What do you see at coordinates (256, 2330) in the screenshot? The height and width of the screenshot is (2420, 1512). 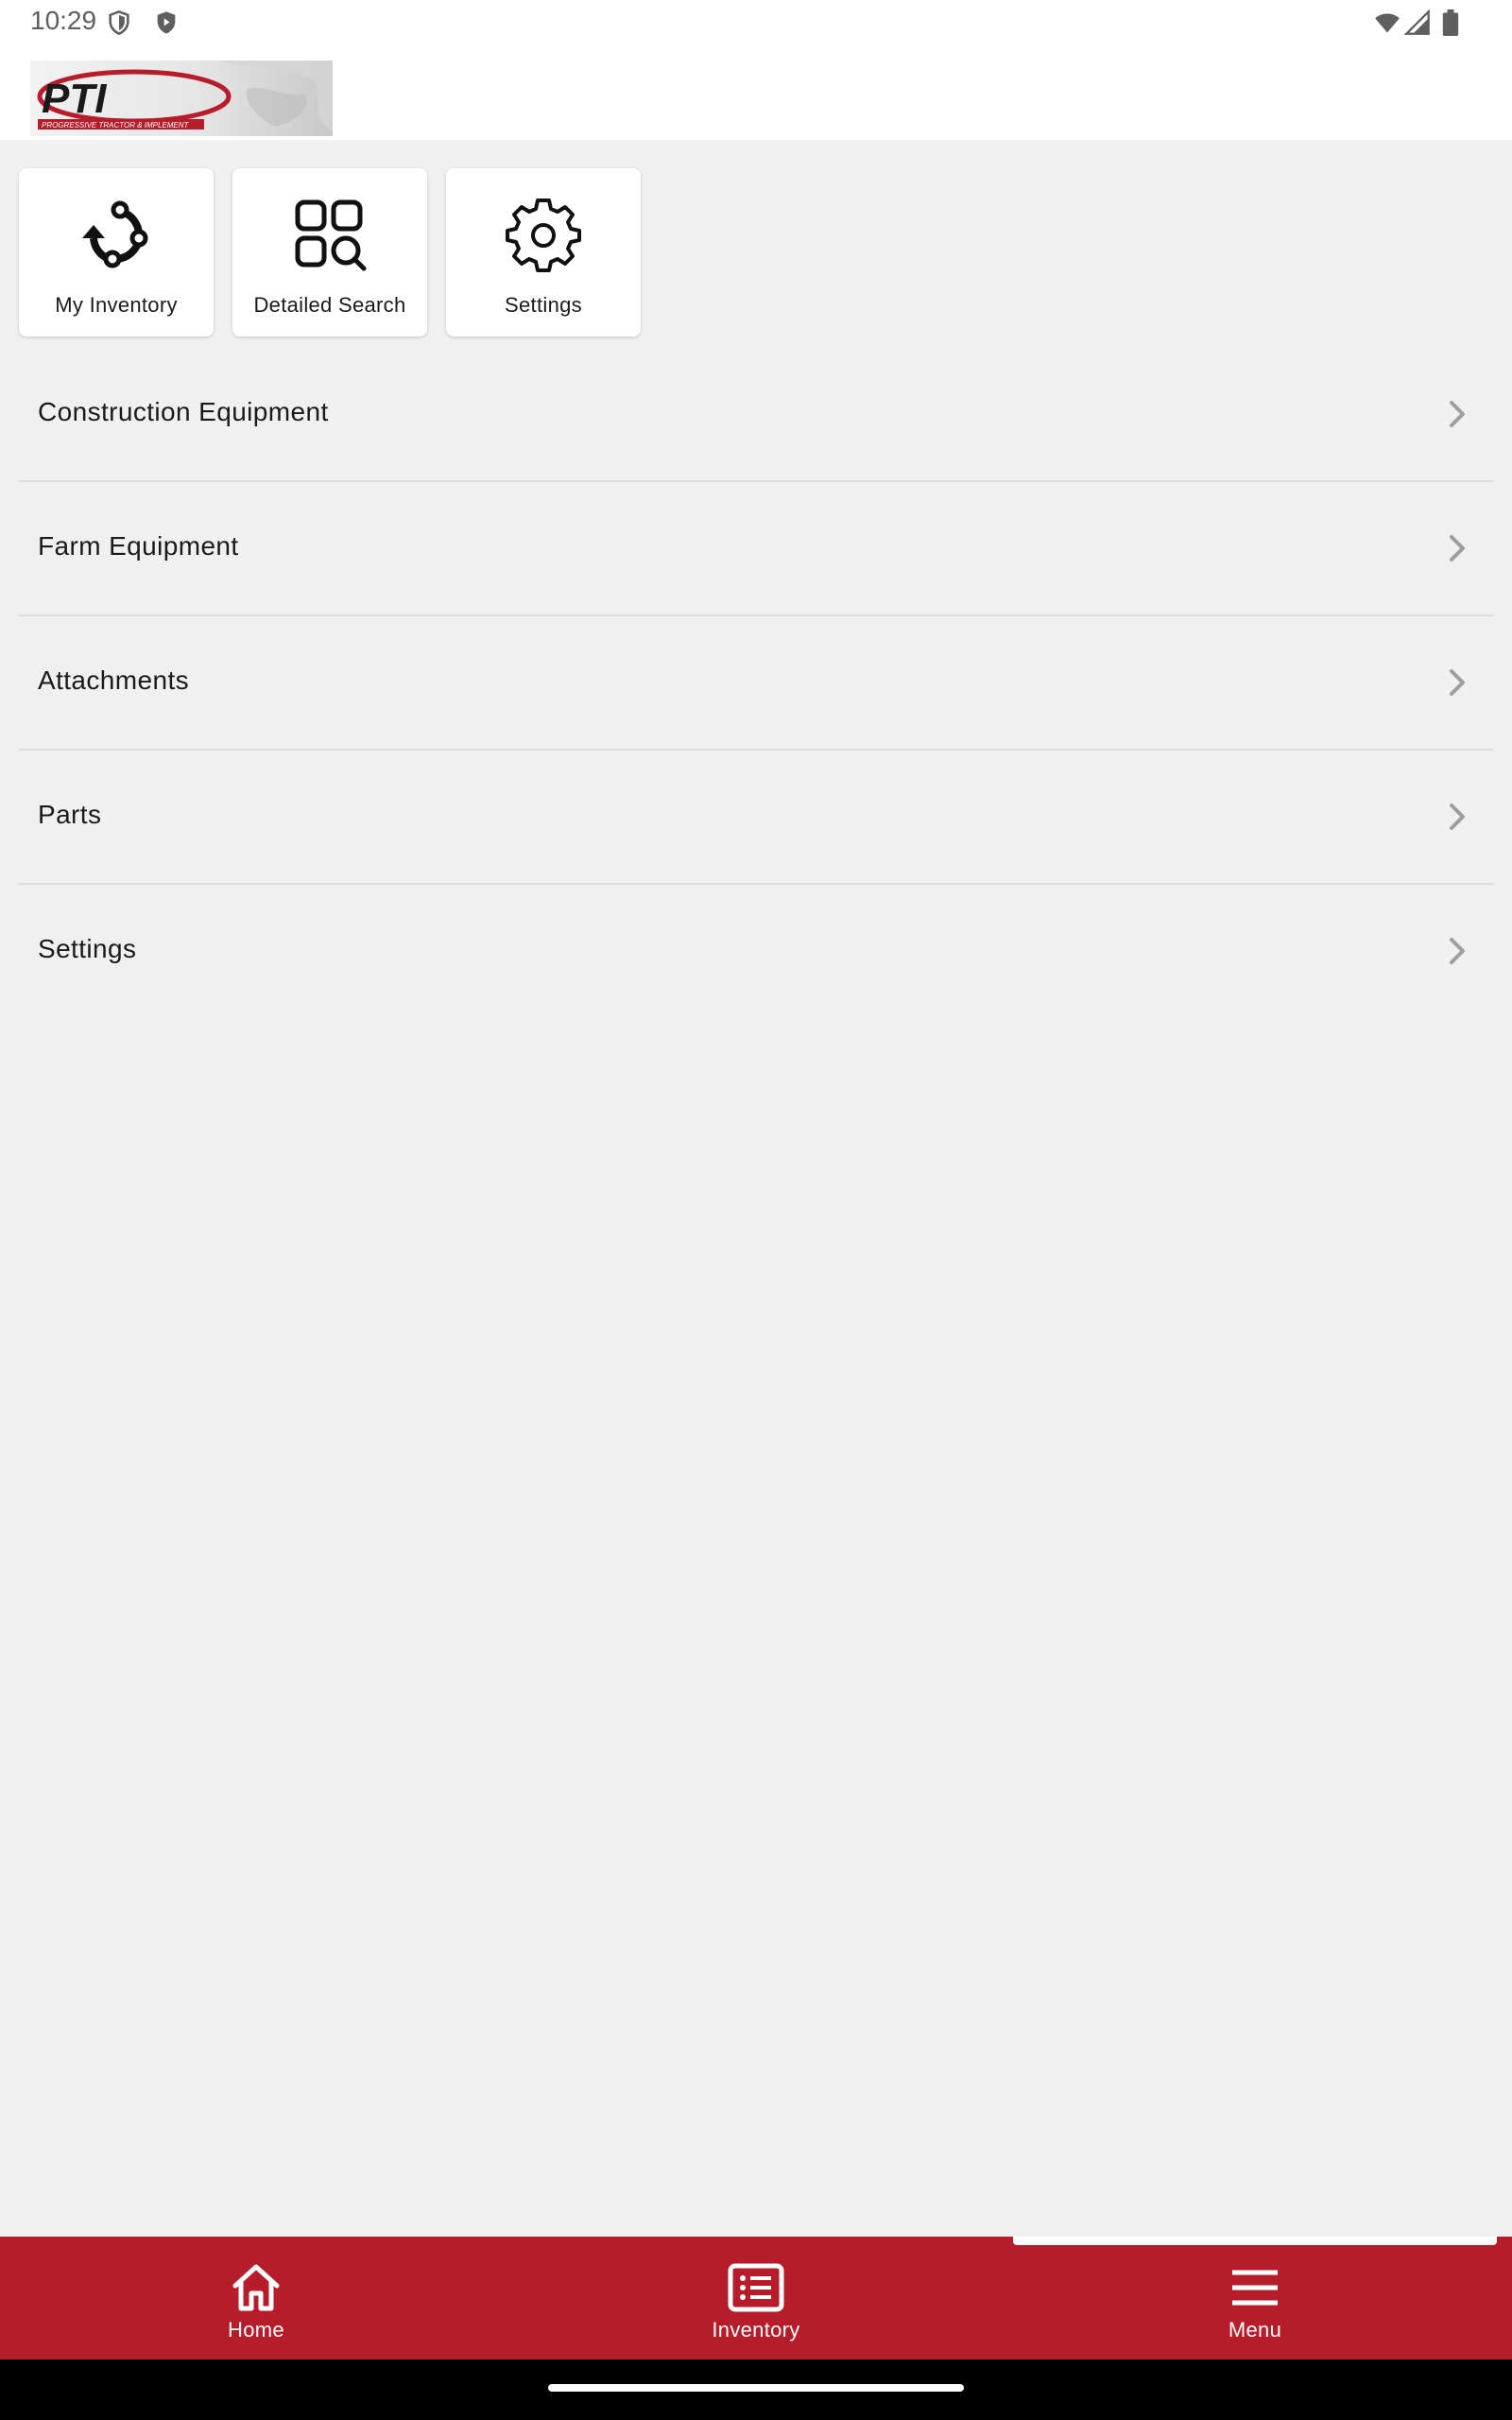 I see `nav-label: Home` at bounding box center [256, 2330].